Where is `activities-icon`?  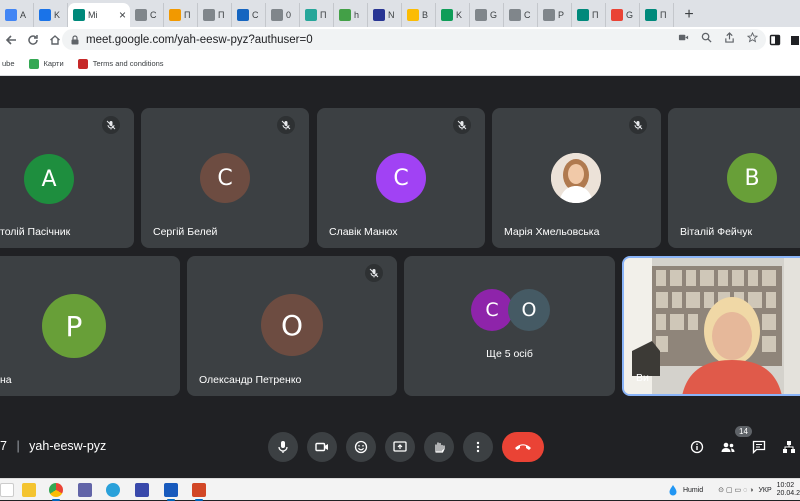
activities-icon is located at coordinates (789, 447).